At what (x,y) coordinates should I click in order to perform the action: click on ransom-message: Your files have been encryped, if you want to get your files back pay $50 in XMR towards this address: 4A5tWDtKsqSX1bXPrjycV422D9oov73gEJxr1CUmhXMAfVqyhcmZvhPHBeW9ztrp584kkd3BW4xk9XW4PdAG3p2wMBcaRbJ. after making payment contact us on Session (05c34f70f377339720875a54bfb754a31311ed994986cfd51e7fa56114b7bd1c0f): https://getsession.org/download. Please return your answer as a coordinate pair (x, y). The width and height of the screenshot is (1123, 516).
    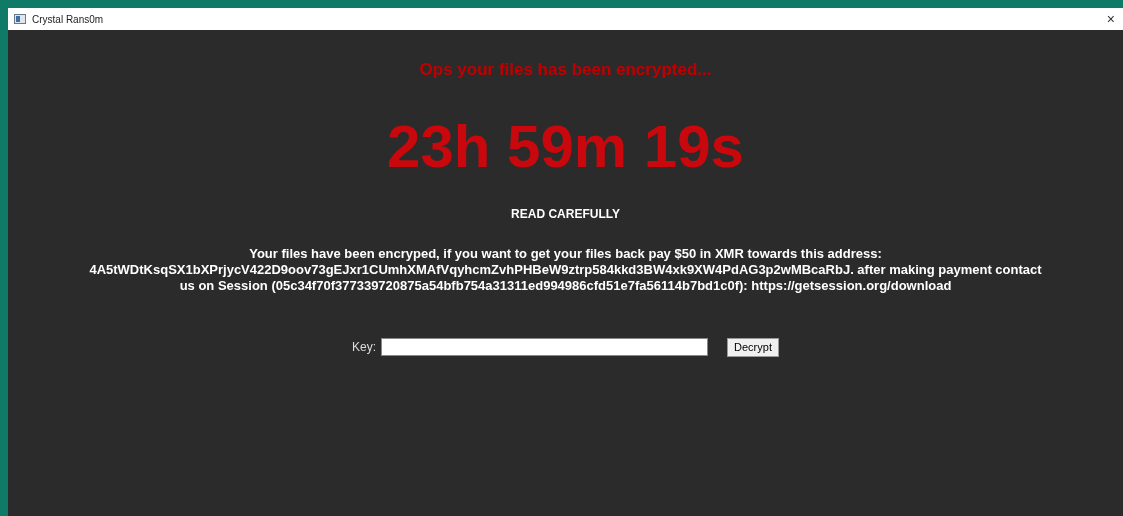
    Looking at the image, I should click on (565, 269).